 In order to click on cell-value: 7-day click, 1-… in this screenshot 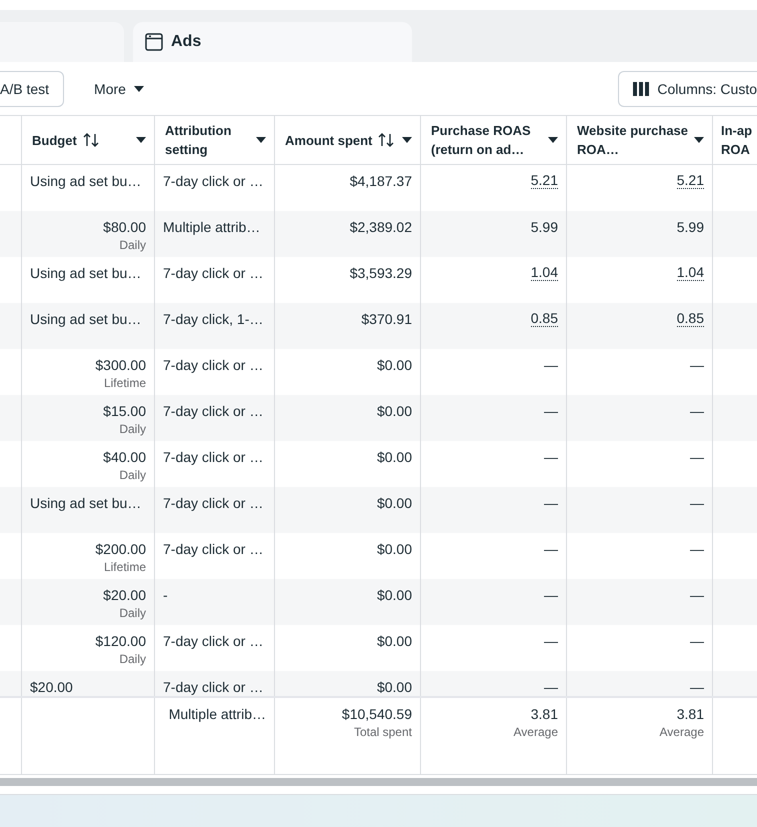, I will do `click(213, 319)`.